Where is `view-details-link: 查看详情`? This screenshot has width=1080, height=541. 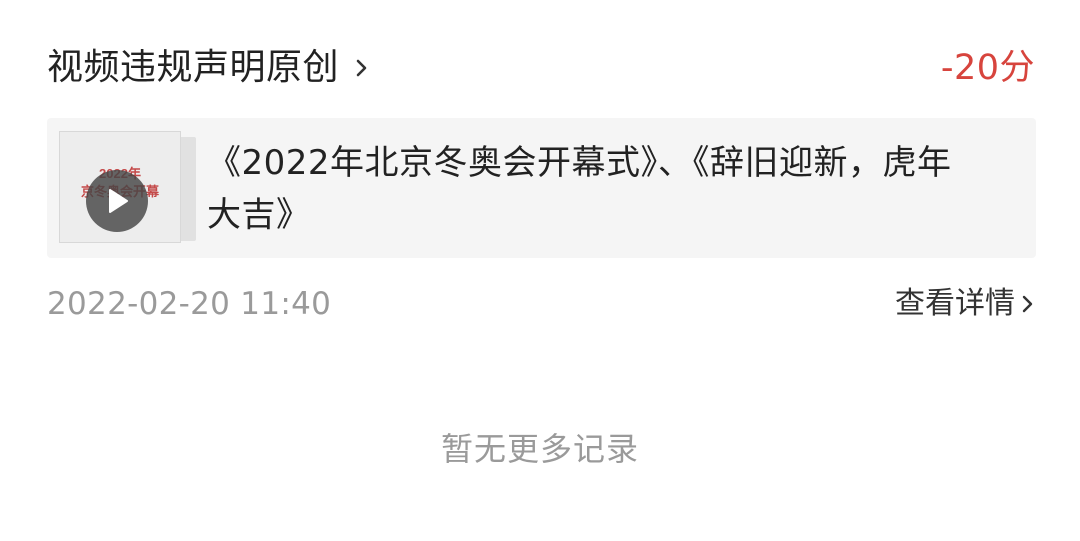 view-details-link: 查看详情 is located at coordinates (965, 304).